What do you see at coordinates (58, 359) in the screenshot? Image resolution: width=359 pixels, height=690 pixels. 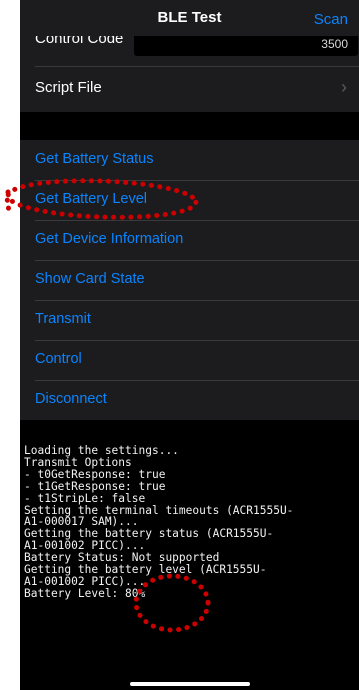 I see `action-label: Control` at bounding box center [58, 359].